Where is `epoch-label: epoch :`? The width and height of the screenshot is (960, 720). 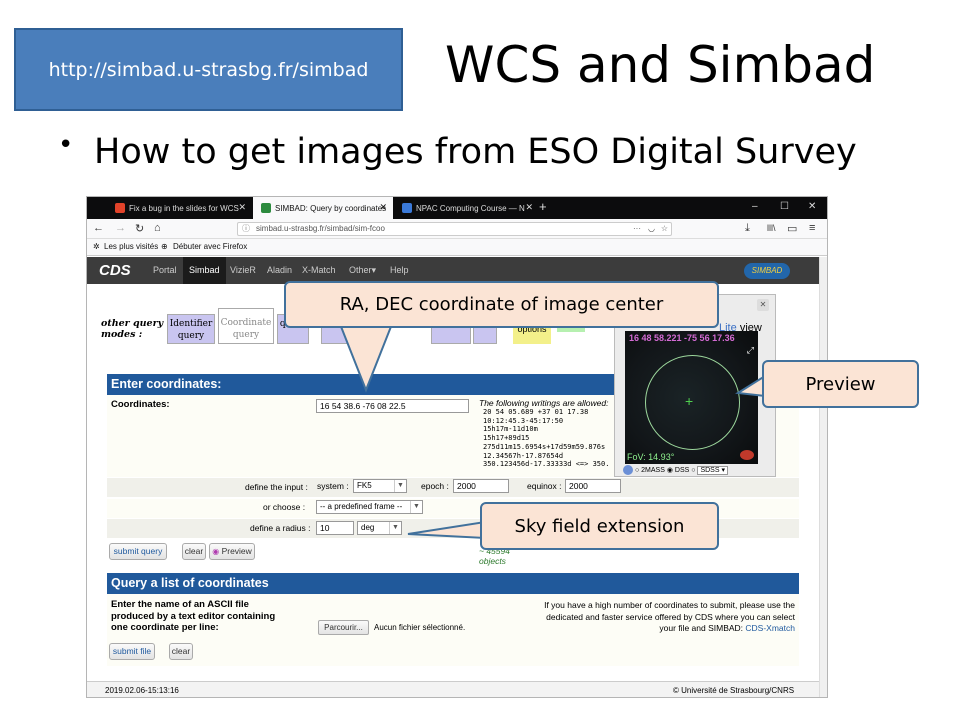
epoch-label: epoch : is located at coordinates (435, 486).